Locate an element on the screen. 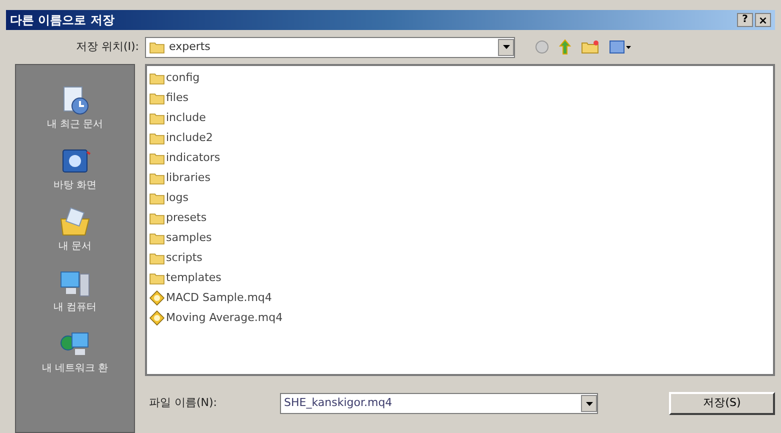 Image resolution: width=781 pixels, height=433 pixels. file-item: config is located at coordinates (461, 78).